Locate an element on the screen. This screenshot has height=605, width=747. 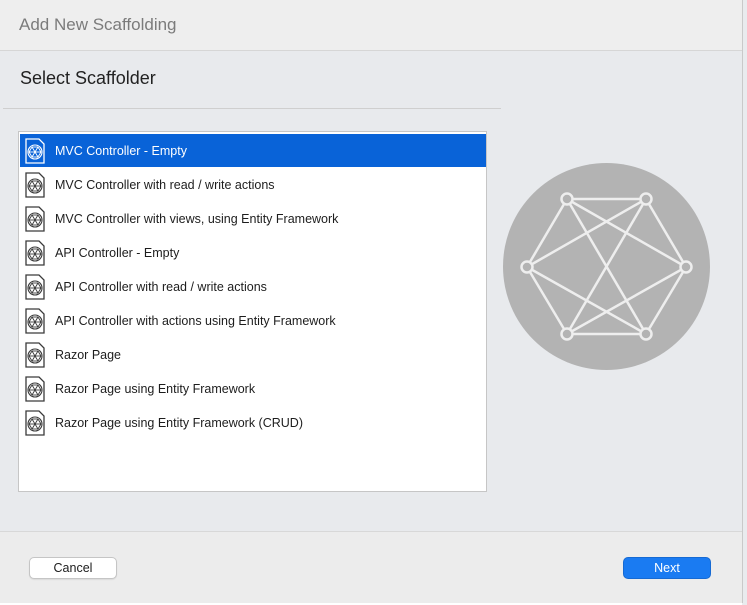
dialog-title: Add New Scaffolding is located at coordinates (98, 24).